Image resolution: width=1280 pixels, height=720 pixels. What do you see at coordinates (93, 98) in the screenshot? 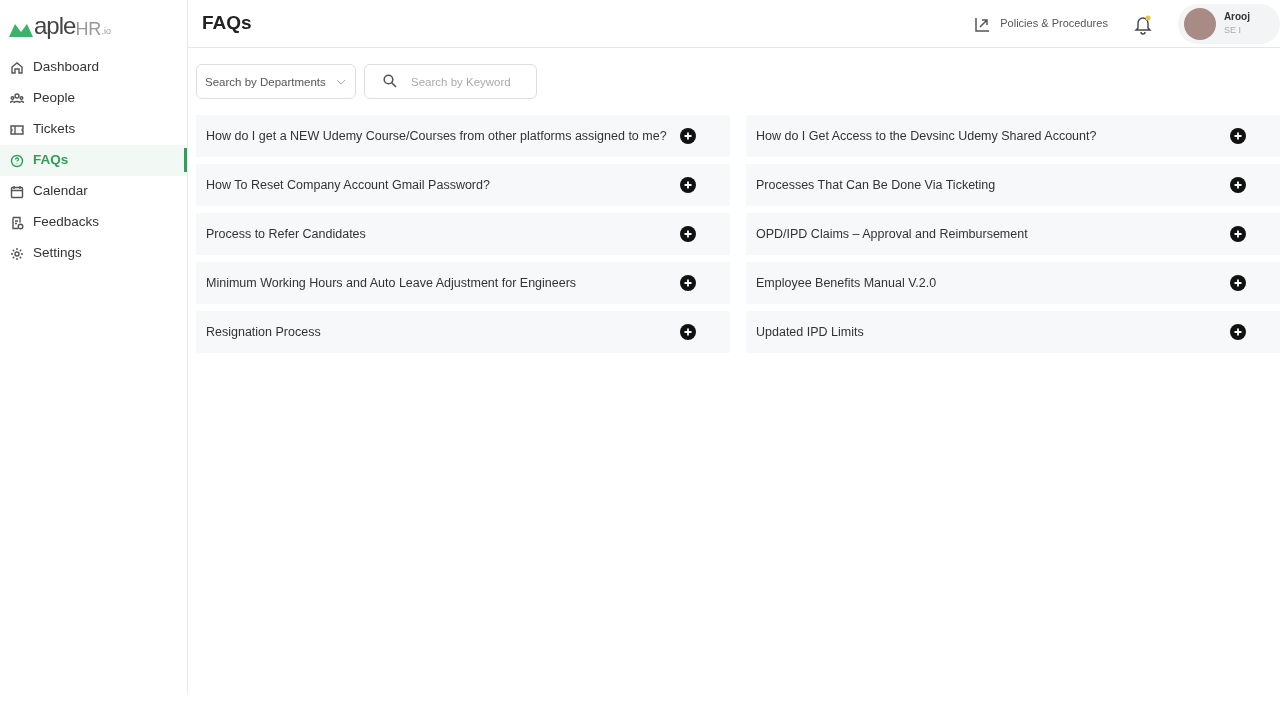
I see `sidebar-item: People` at bounding box center [93, 98].